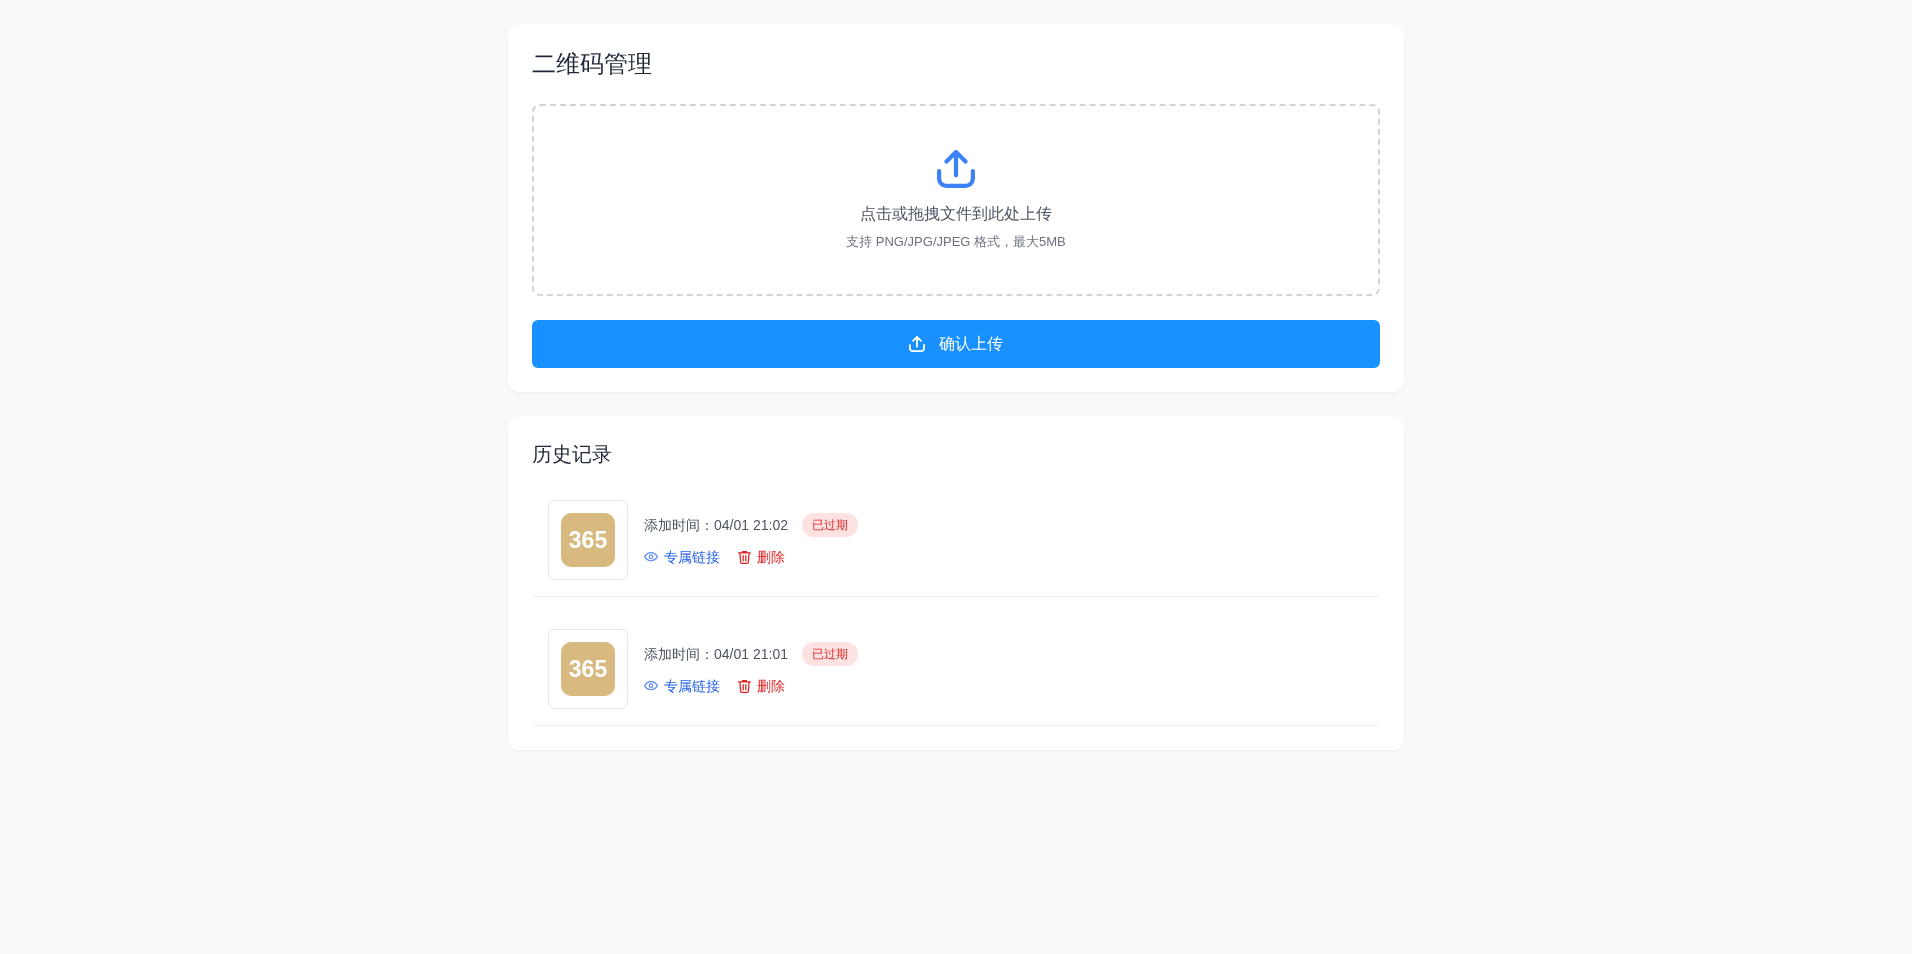  I want to click on added-time: 添加时间：04/01 21:02, so click(716, 525).